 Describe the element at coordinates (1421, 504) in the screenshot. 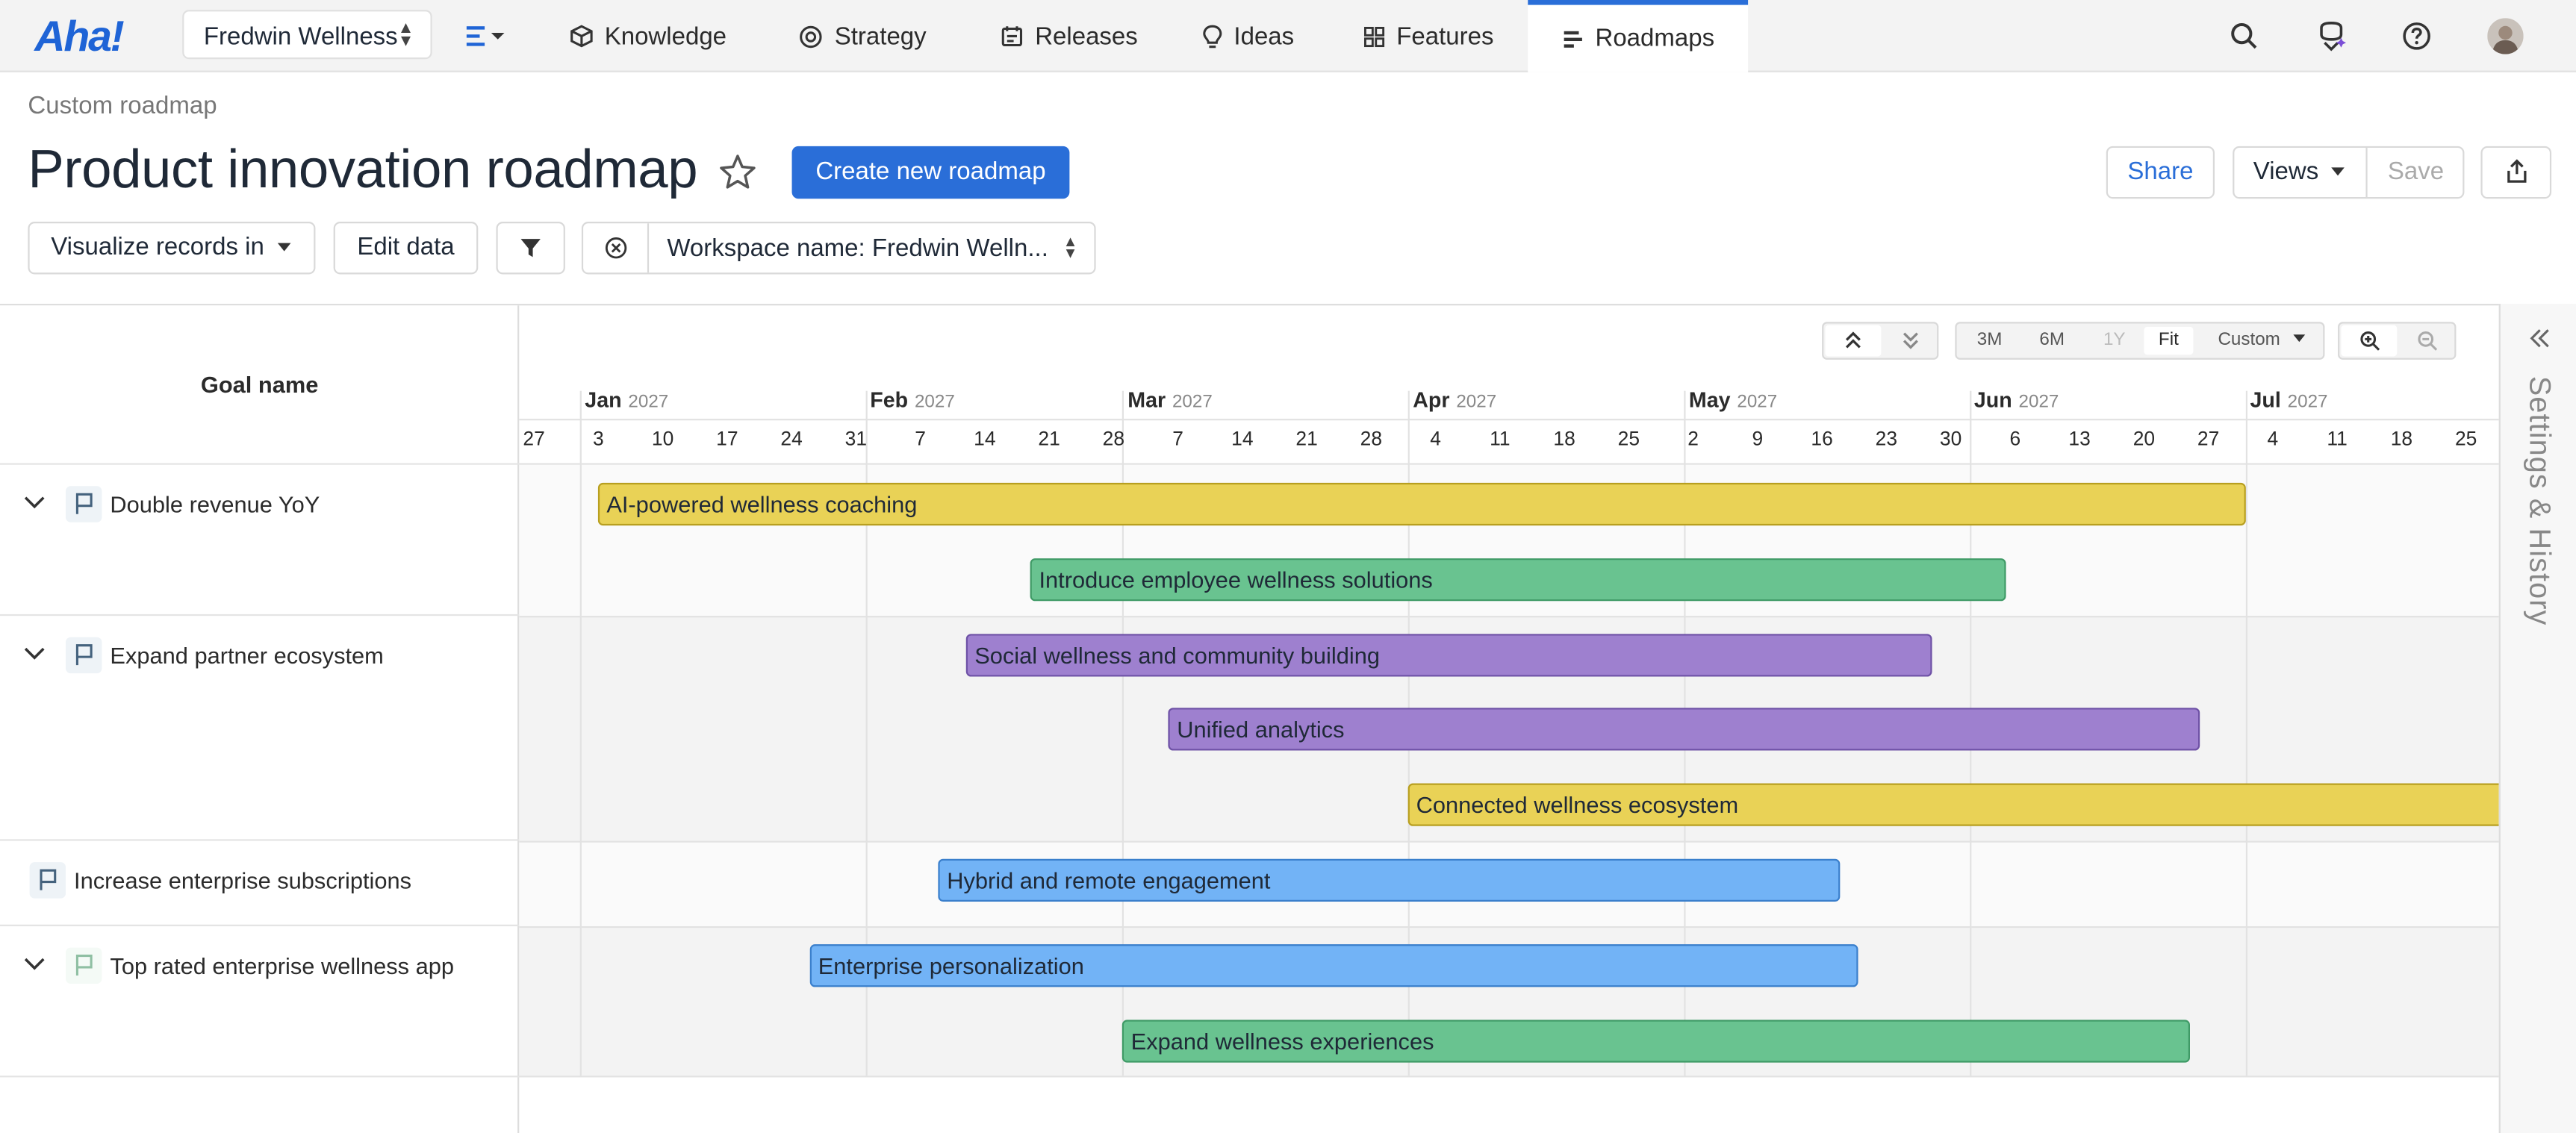

I see `roadmap-bar: AI-powered wellness coaching` at that location.